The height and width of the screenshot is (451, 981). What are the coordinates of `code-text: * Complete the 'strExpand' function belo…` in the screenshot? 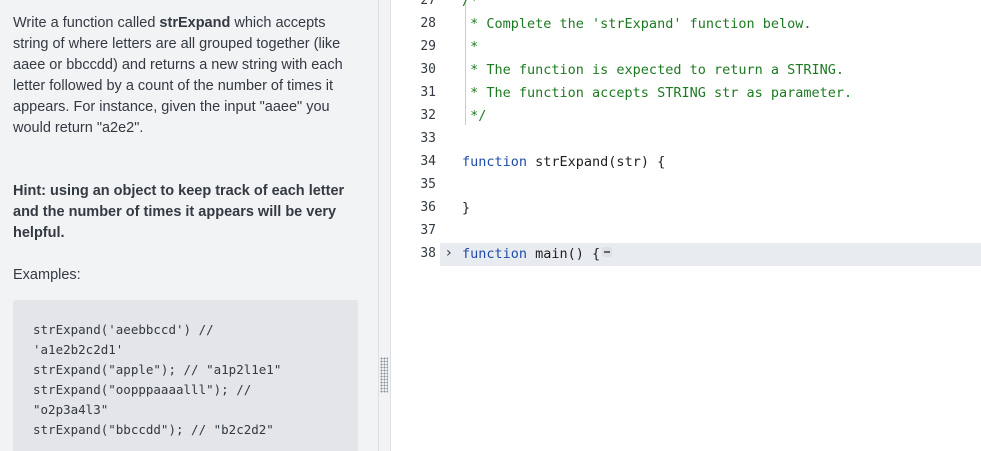 It's located at (637, 24).